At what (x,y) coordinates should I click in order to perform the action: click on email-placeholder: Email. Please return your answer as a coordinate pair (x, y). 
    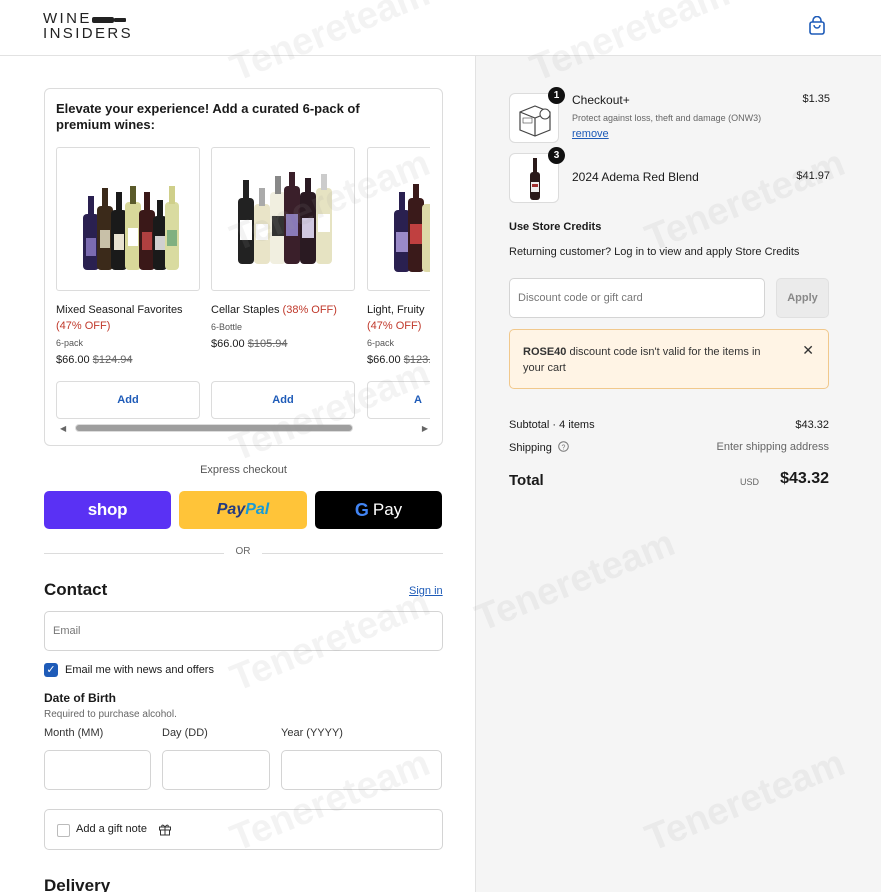
    Looking at the image, I should click on (67, 631).